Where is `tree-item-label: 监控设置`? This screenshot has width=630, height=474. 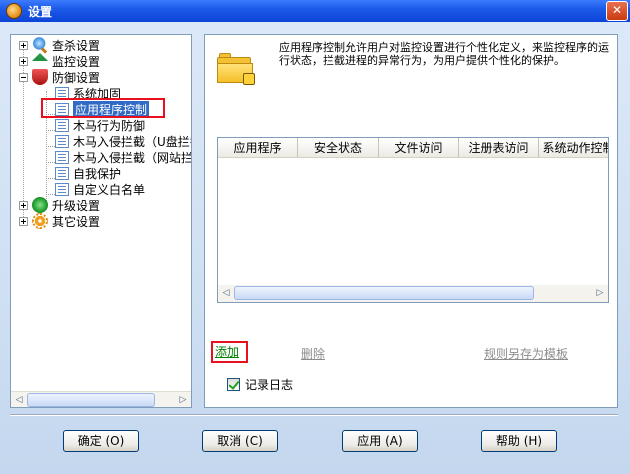
tree-item-label: 监控设置 is located at coordinates (76, 61).